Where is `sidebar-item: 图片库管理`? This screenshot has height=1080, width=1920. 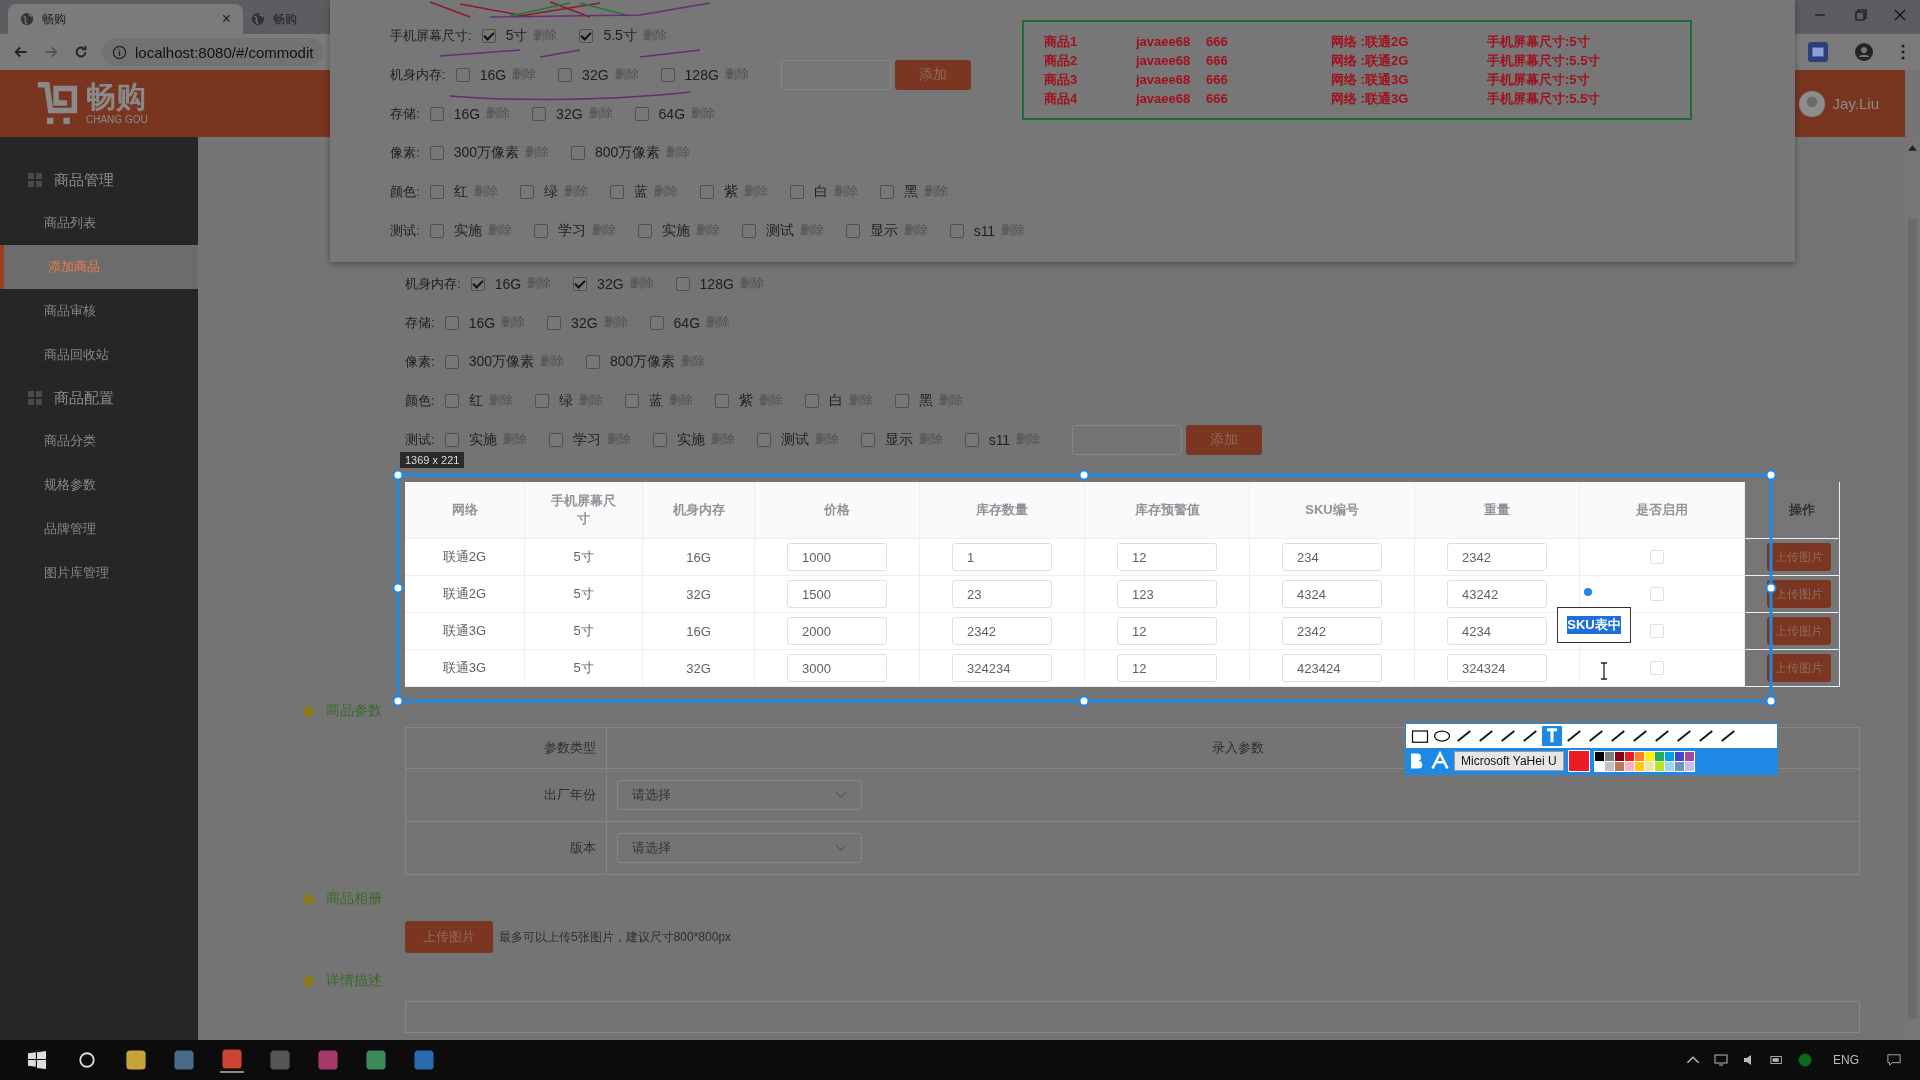
sidebar-item: 图片库管理 is located at coordinates (99, 573).